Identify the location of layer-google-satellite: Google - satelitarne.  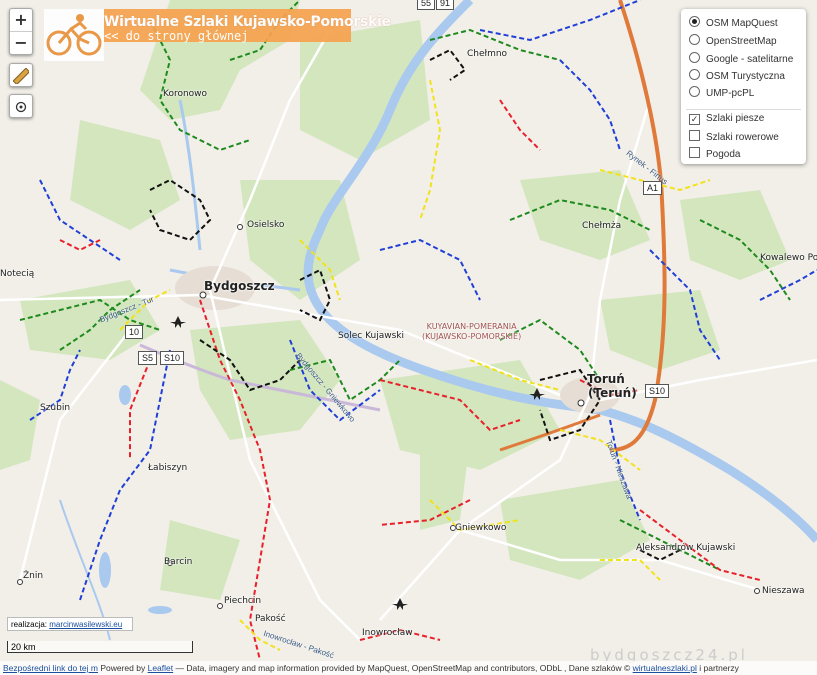
(741, 58).